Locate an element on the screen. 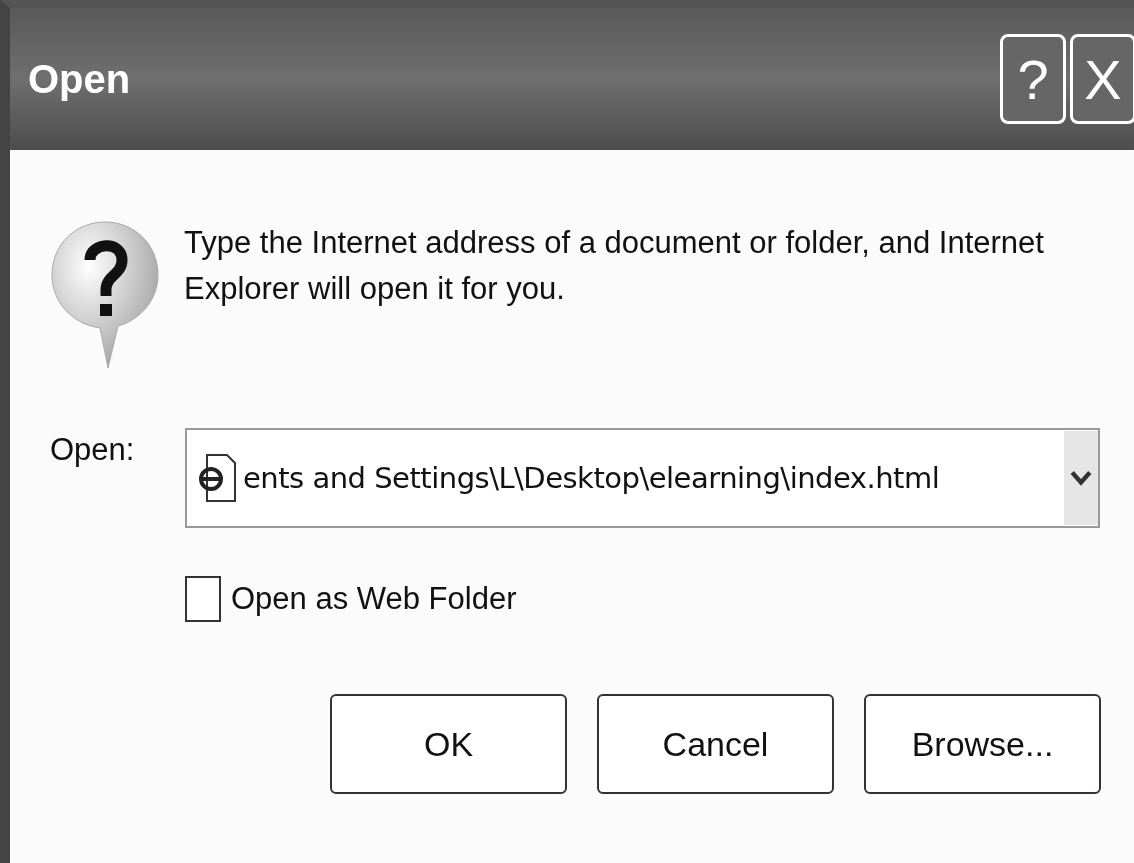  dialog-button: Cancel is located at coordinates (715, 744).